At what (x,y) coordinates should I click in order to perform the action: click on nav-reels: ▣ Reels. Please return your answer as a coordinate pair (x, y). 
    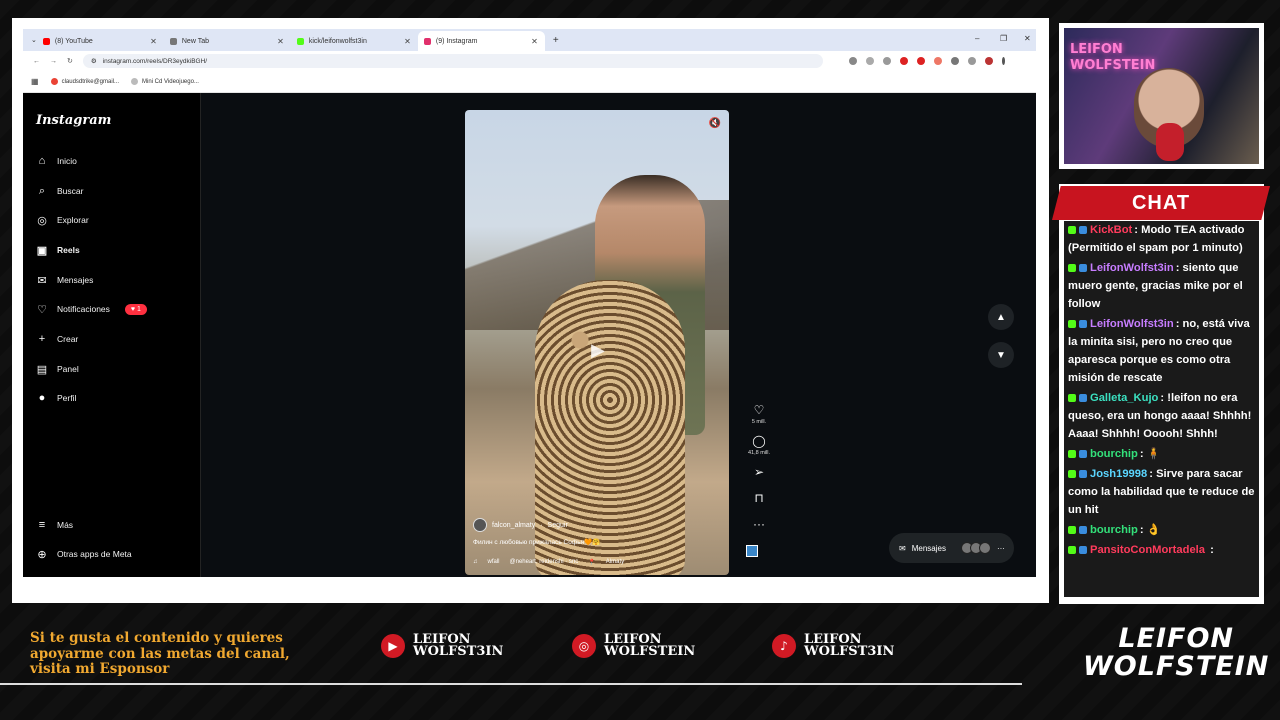
    Looking at the image, I should click on (58, 250).